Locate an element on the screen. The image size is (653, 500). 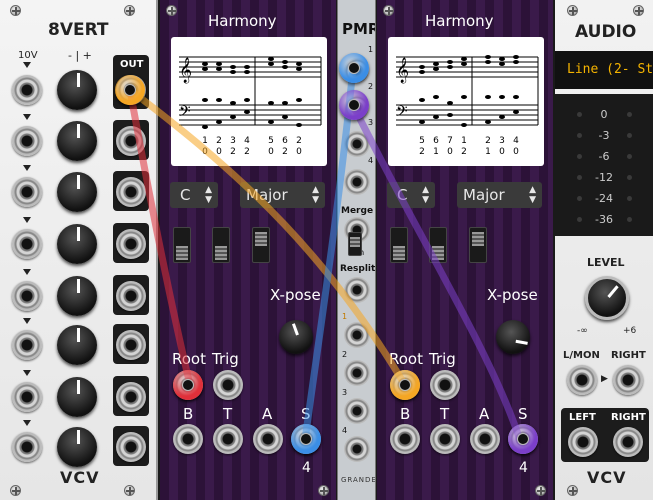
svg-text: 1 is located at coordinates (205, 141).